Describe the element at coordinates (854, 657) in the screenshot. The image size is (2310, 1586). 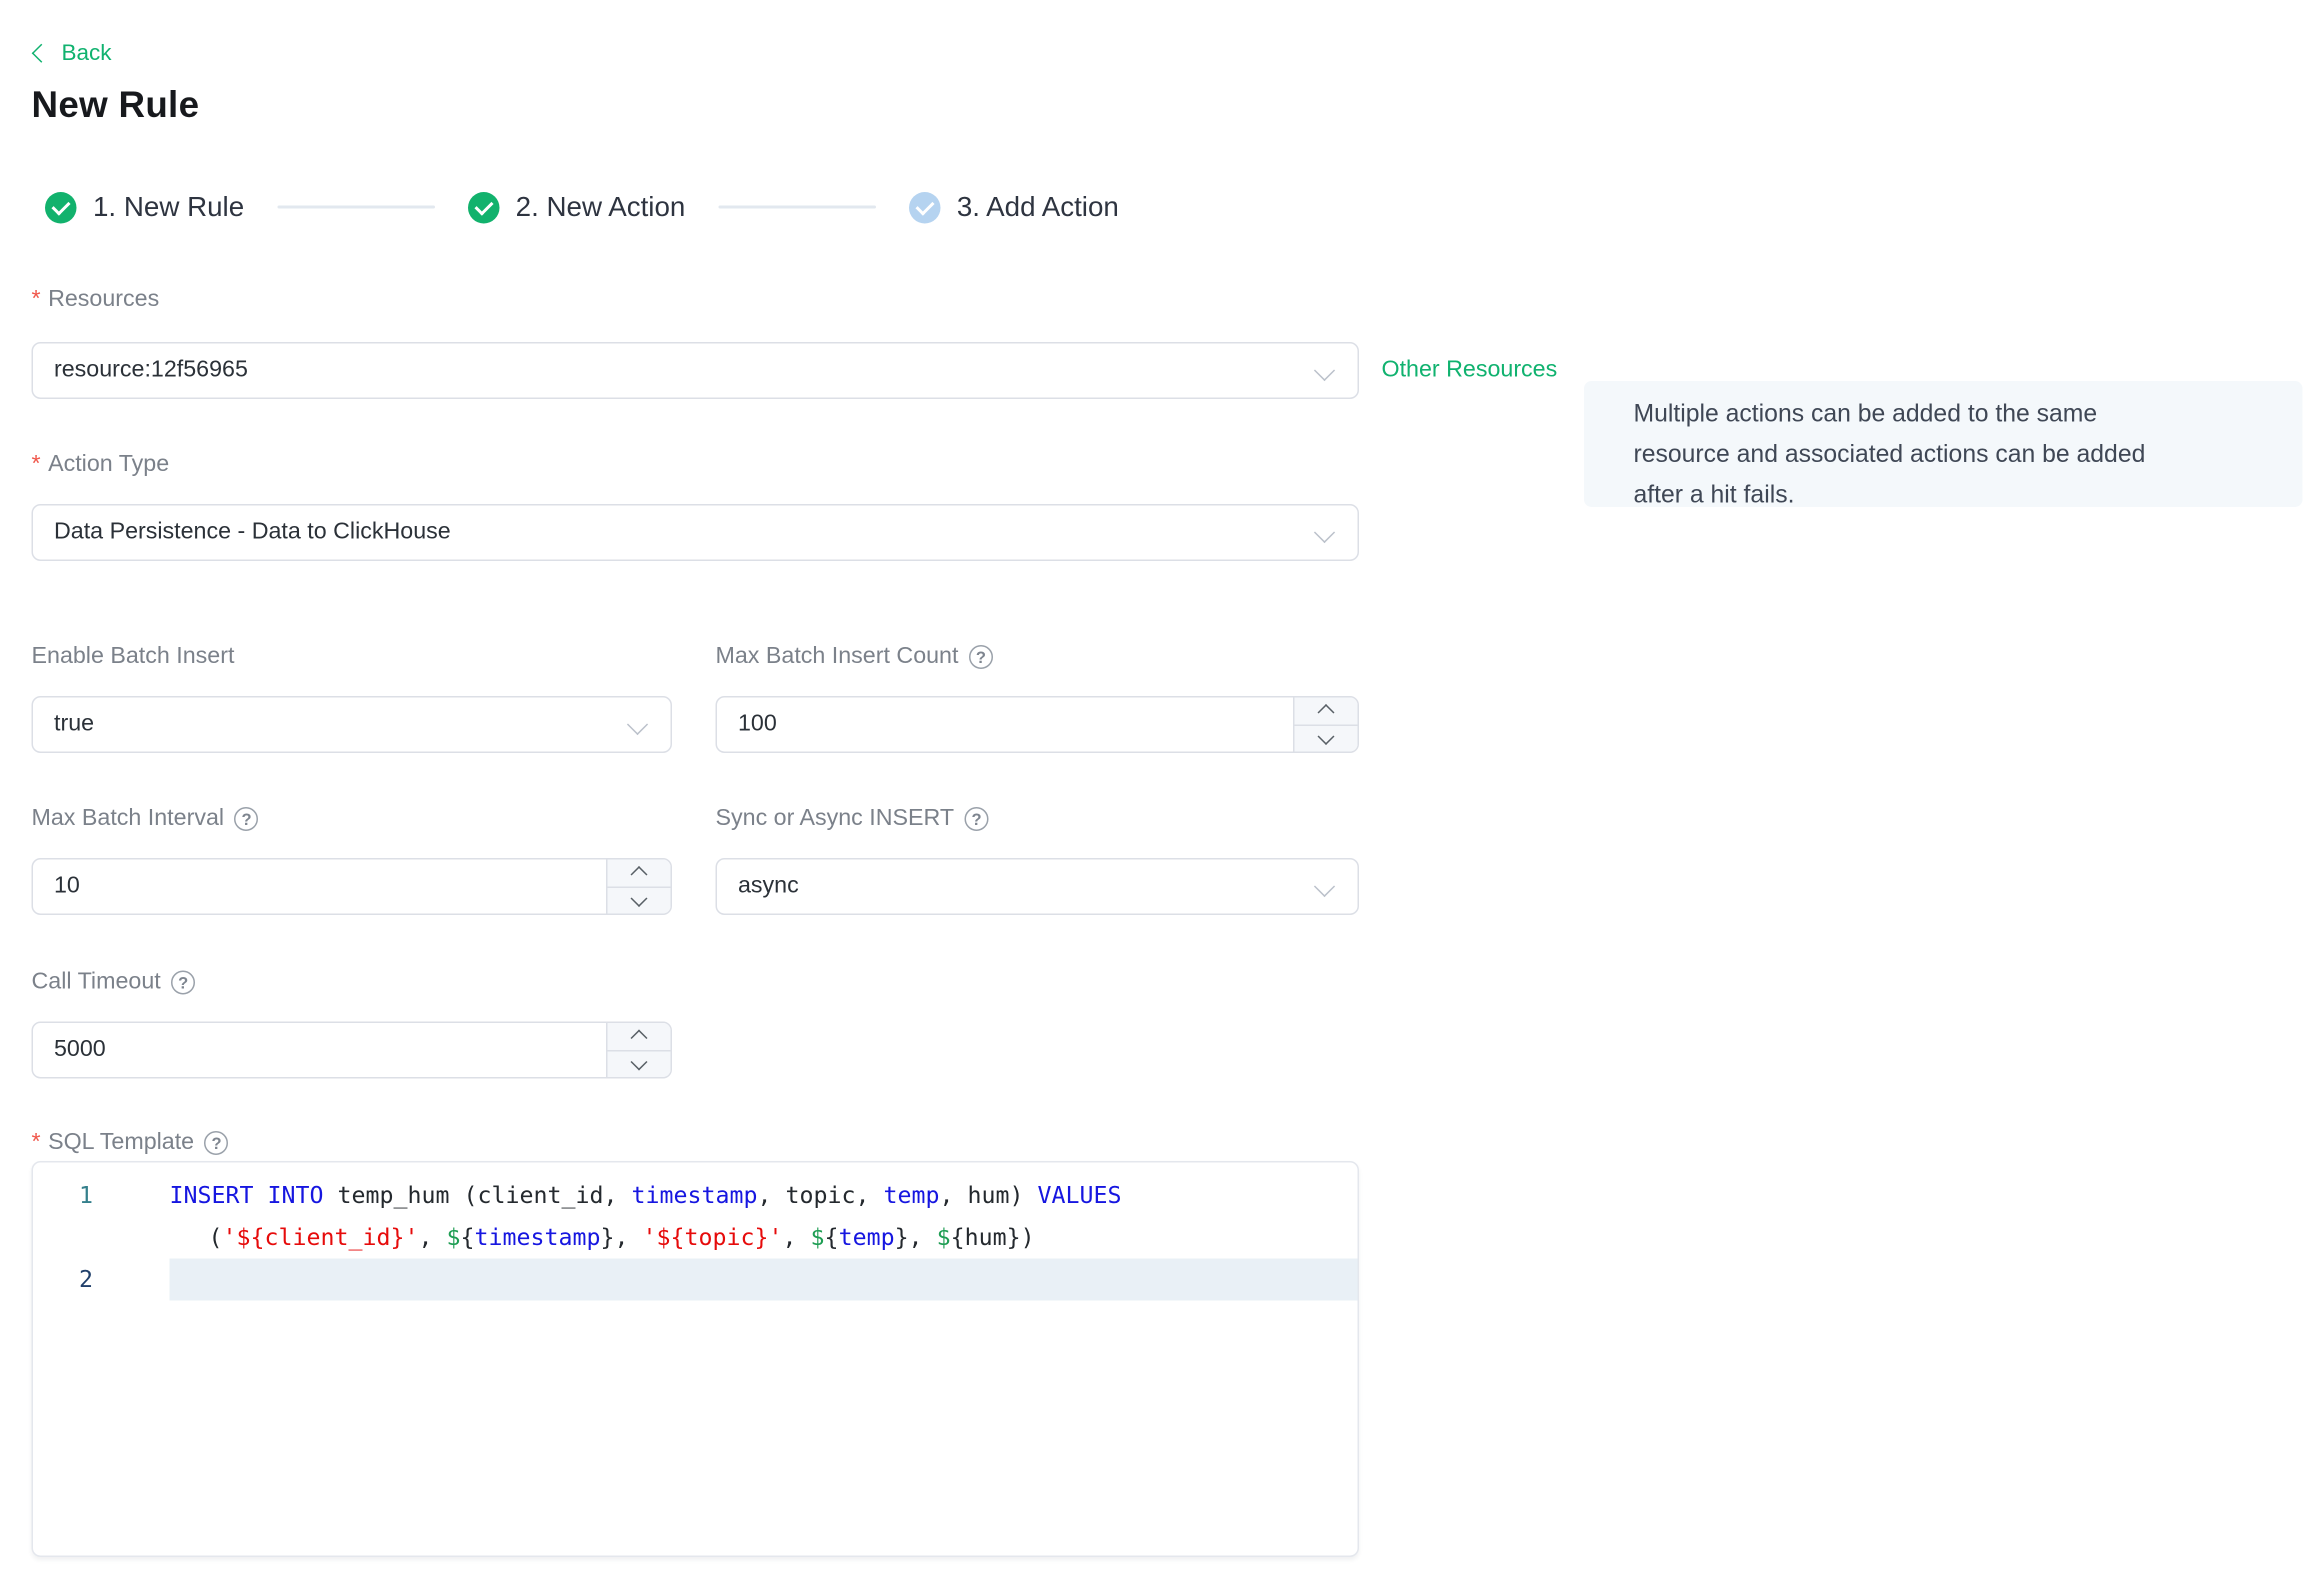
I see `max-batch-count-label: Max Batch Insert Count ?` at that location.